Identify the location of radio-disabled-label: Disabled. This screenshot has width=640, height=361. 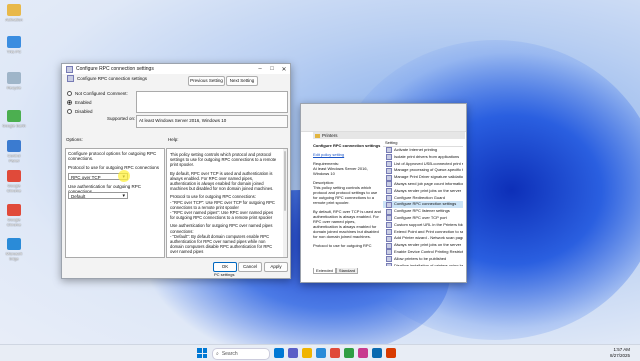
(84, 111).